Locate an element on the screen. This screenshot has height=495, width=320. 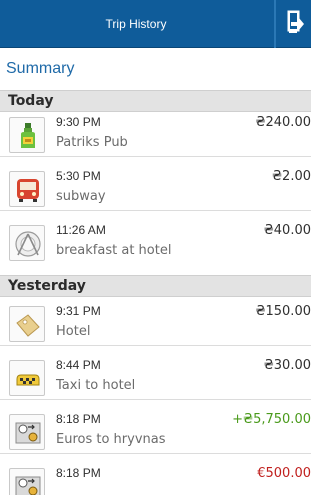
transaction-time: 9:30 PM is located at coordinates (78, 122).